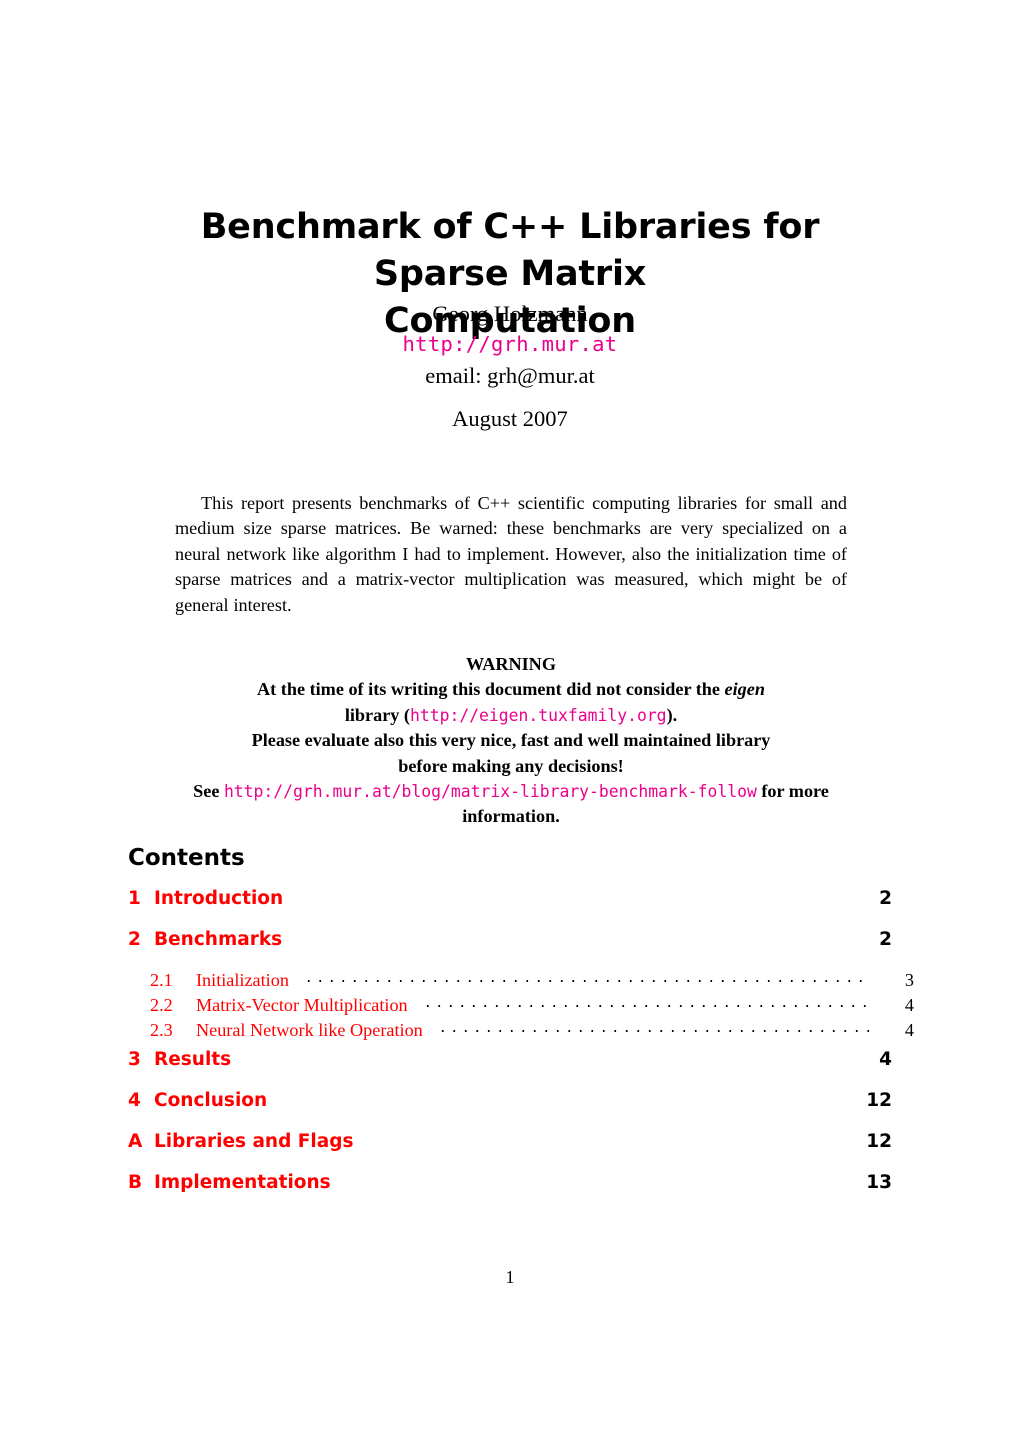 Image resolution: width=1020 pixels, height=1442 pixels. Describe the element at coordinates (242, 980) in the screenshot. I see `toc-entry-label: Initialization` at that location.